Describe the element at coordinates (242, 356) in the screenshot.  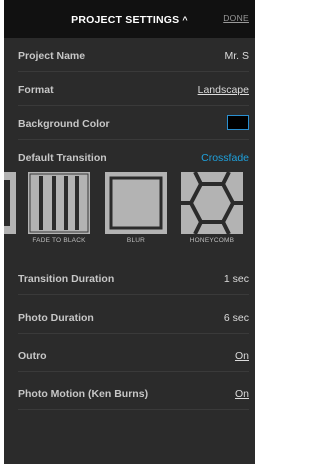
I see `outro-toggle: On` at that location.